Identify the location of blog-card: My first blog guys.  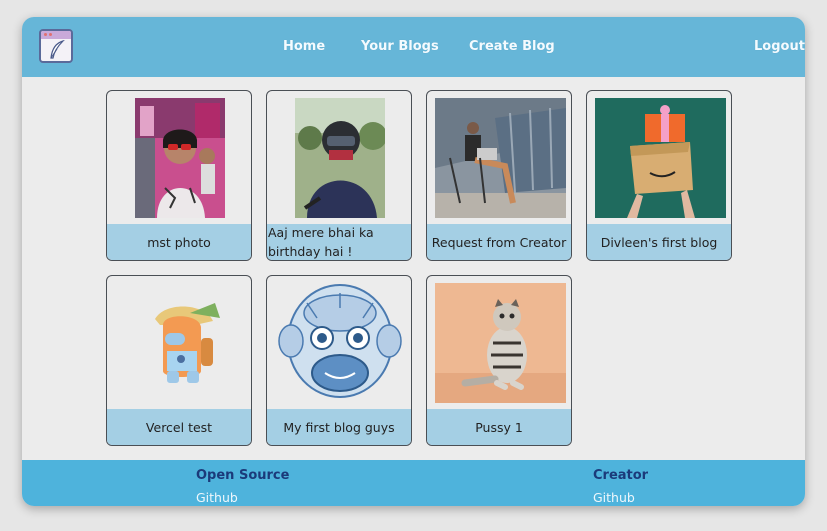
(339, 360).